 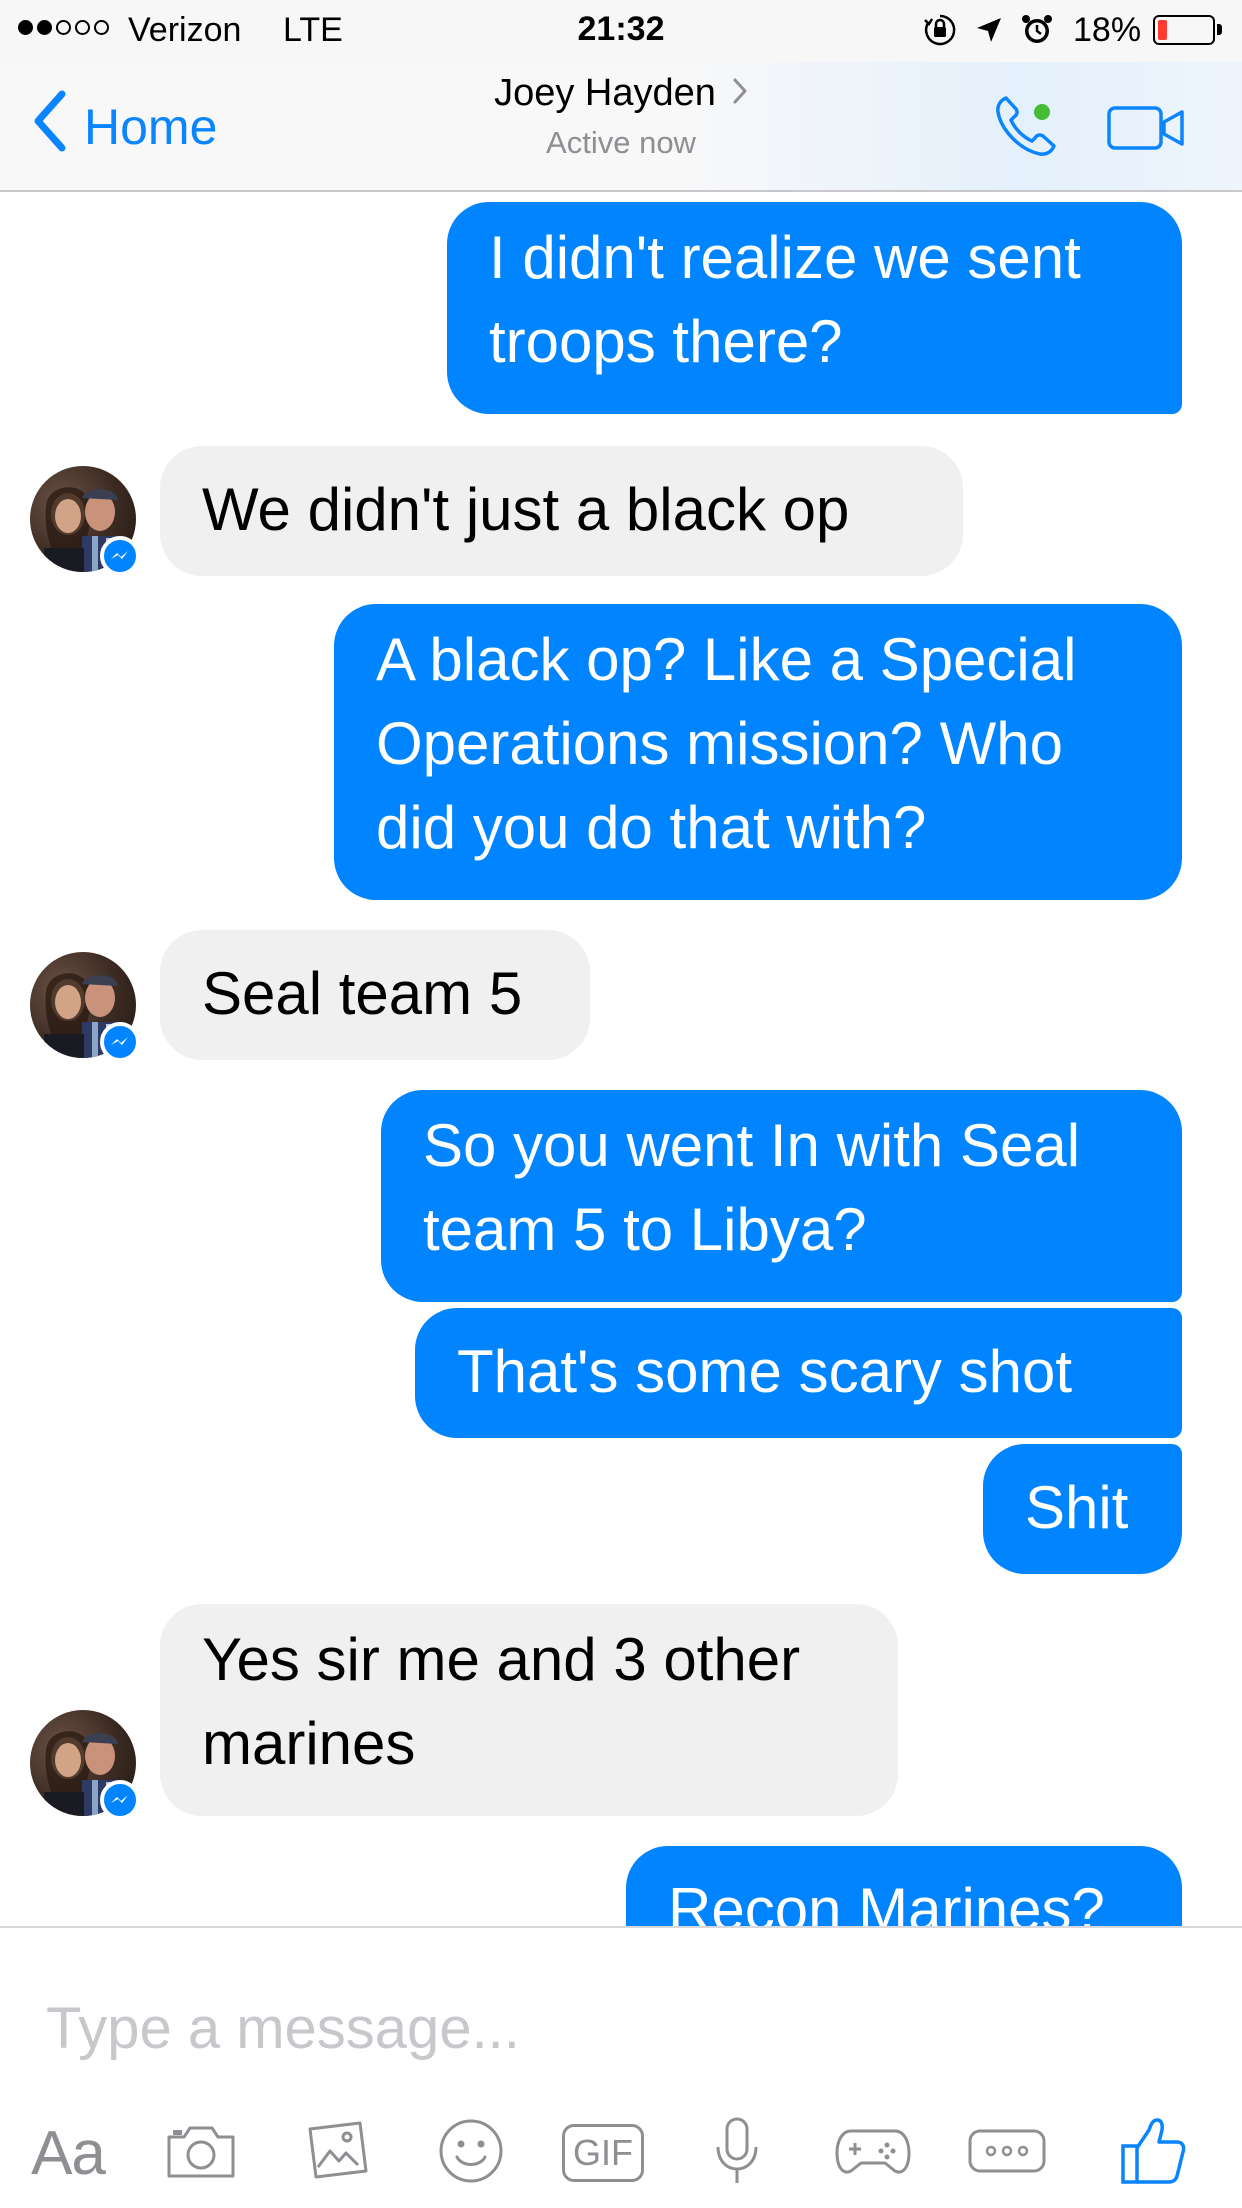 What do you see at coordinates (1077, 1507) in the screenshot?
I see `message-line: Shit` at bounding box center [1077, 1507].